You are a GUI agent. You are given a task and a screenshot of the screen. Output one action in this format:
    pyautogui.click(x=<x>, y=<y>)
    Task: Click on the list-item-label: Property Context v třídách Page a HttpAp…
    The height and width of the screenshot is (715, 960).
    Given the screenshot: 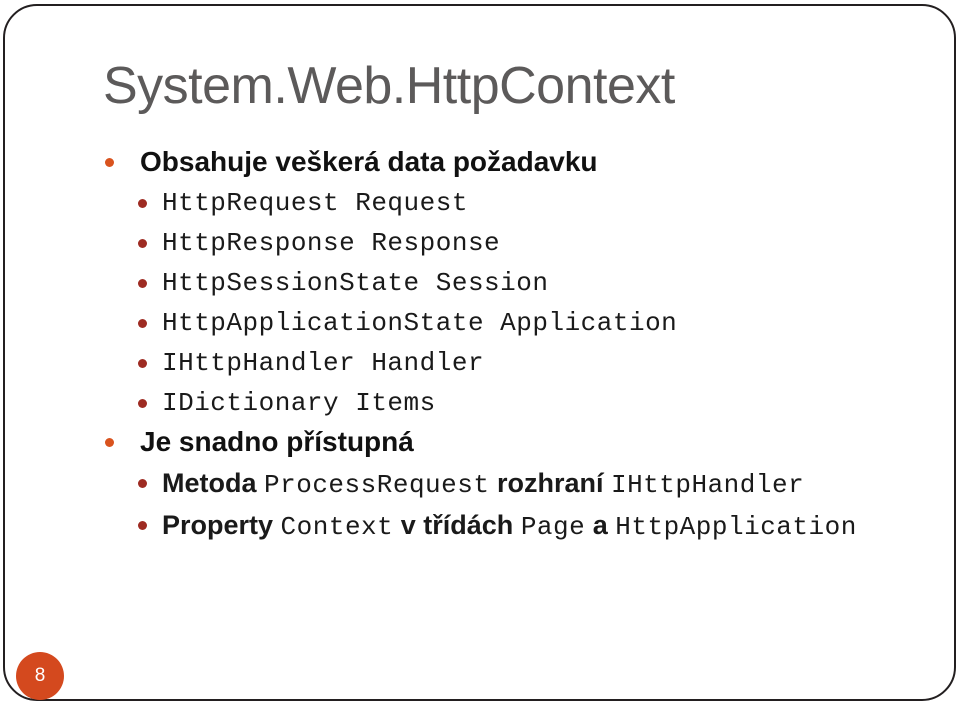 What is the action you would take?
    pyautogui.click(x=509, y=526)
    